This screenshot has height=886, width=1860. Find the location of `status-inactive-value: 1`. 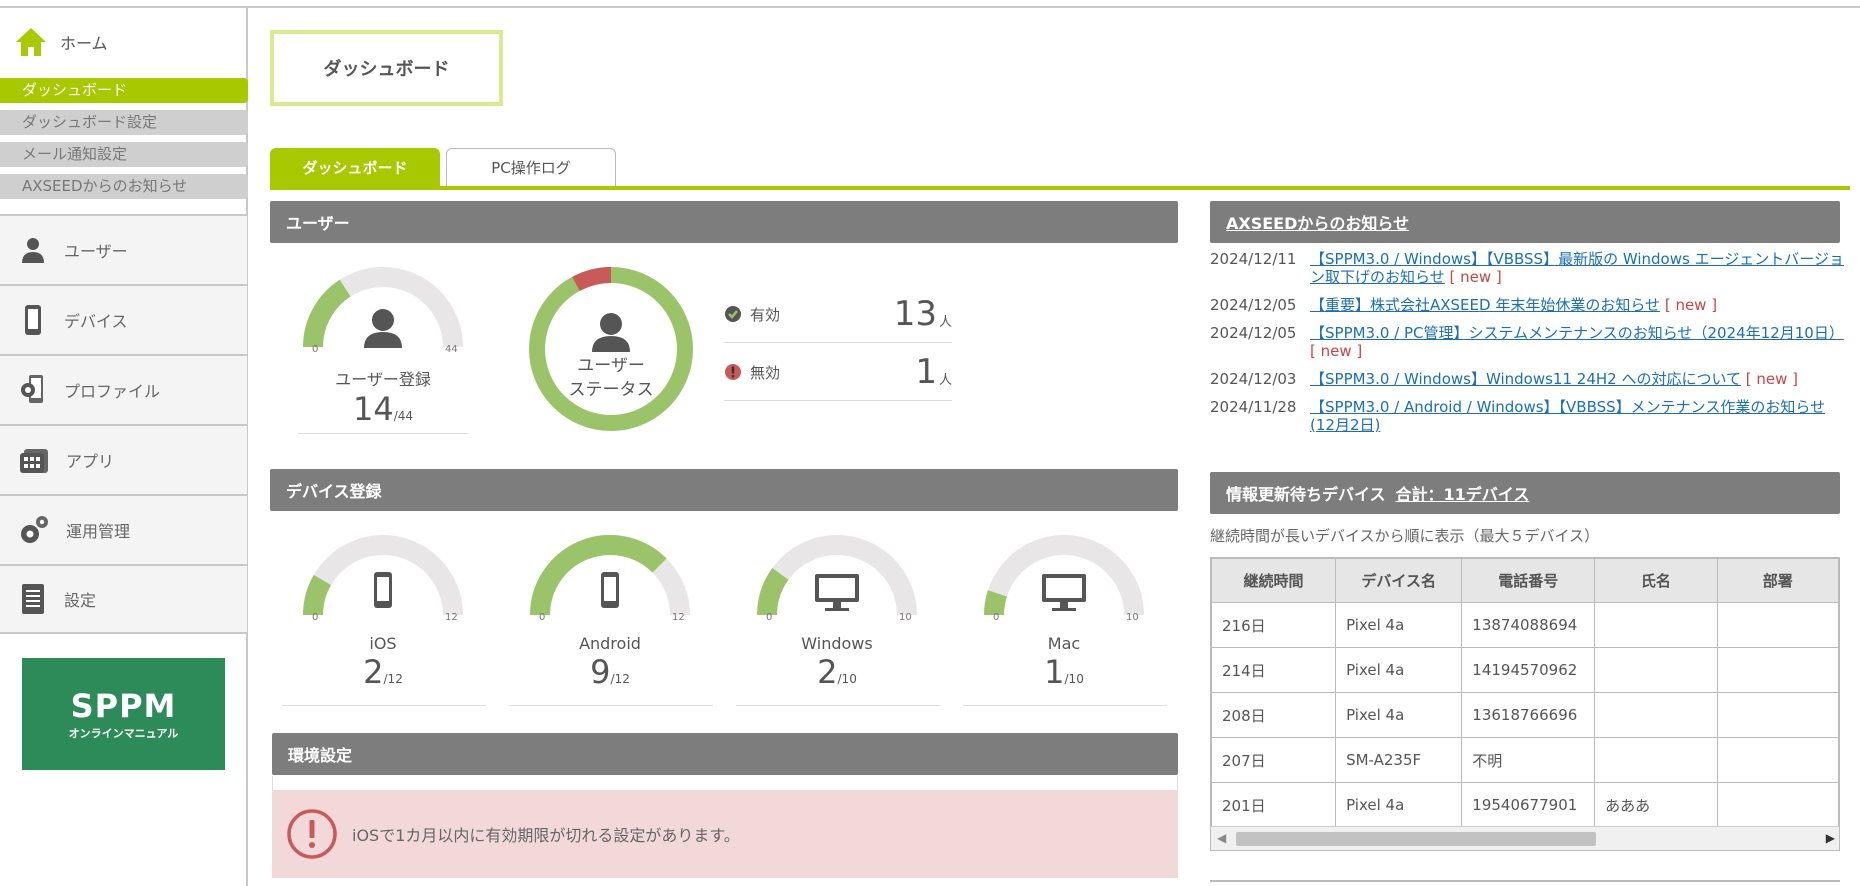

status-inactive-value: 1 is located at coordinates (926, 372).